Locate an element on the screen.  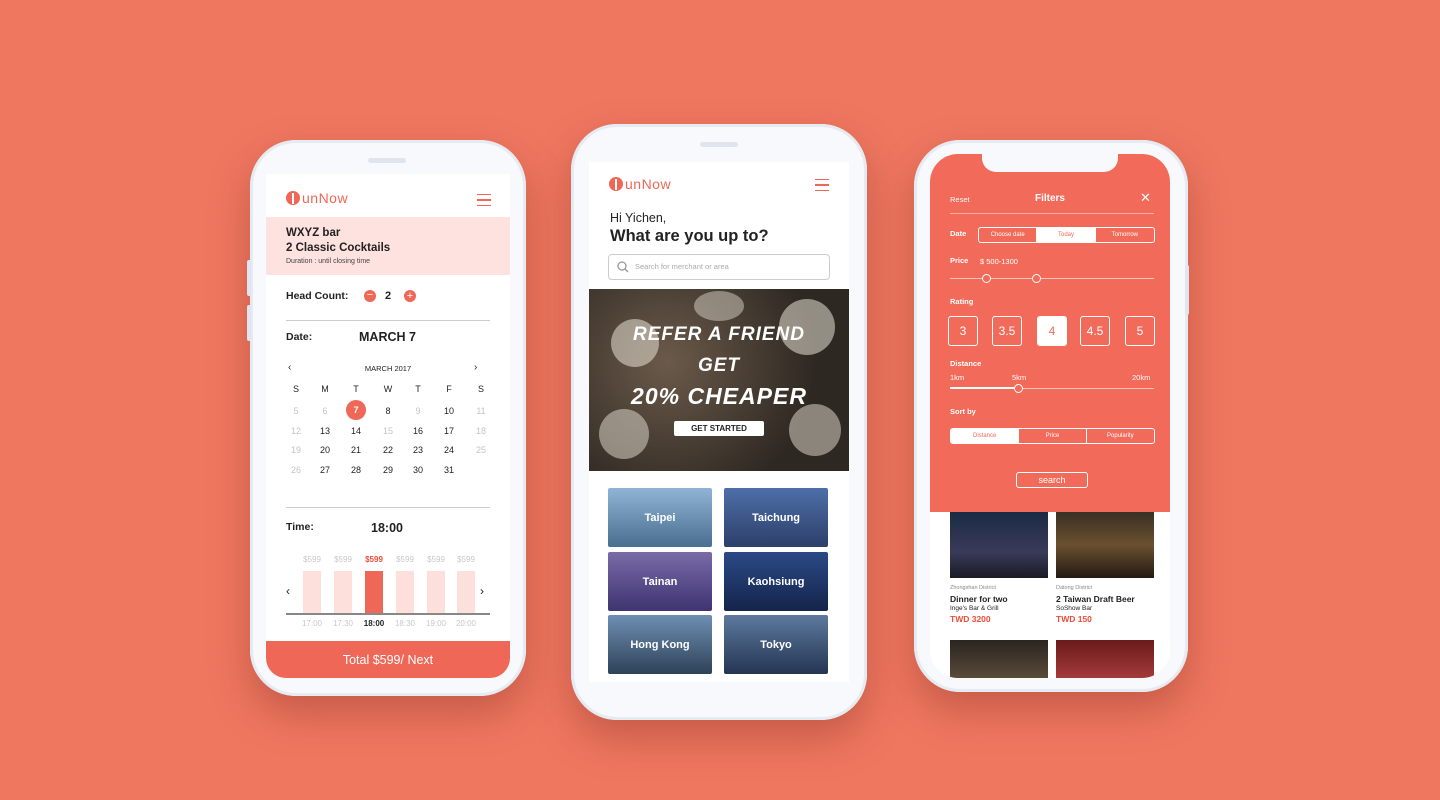
next-month-icon: › is located at coordinates (475, 367).